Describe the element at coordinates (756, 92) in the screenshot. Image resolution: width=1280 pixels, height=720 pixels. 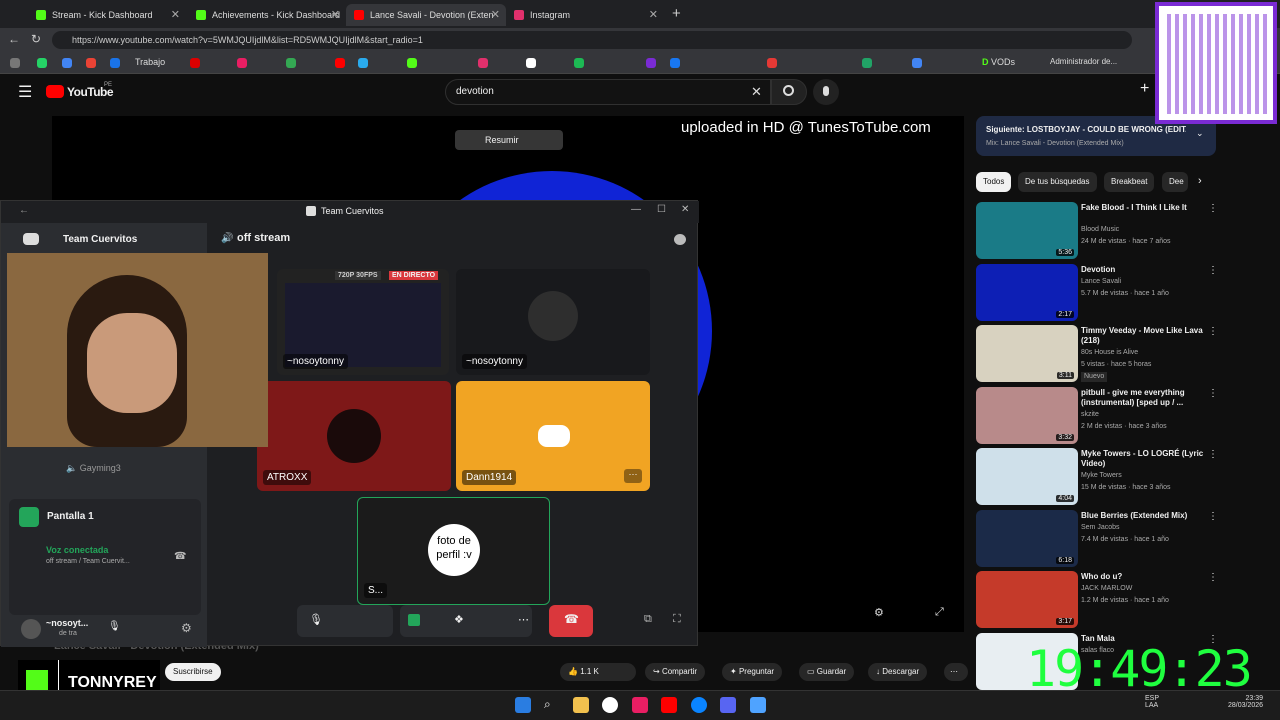
I see `clear-search-icon: ✕` at that location.